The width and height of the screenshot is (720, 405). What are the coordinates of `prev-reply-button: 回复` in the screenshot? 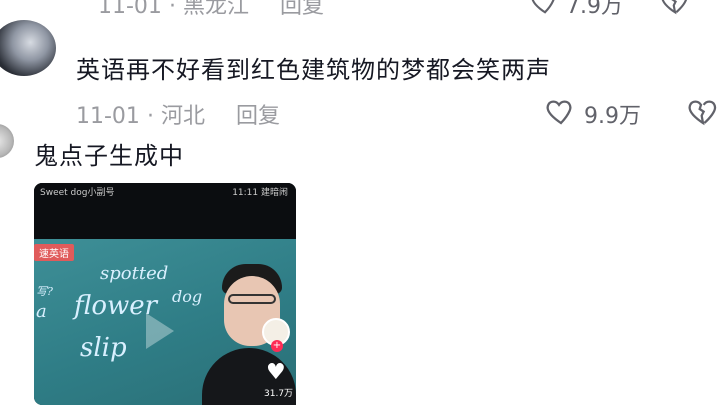 It's located at (302, 9).